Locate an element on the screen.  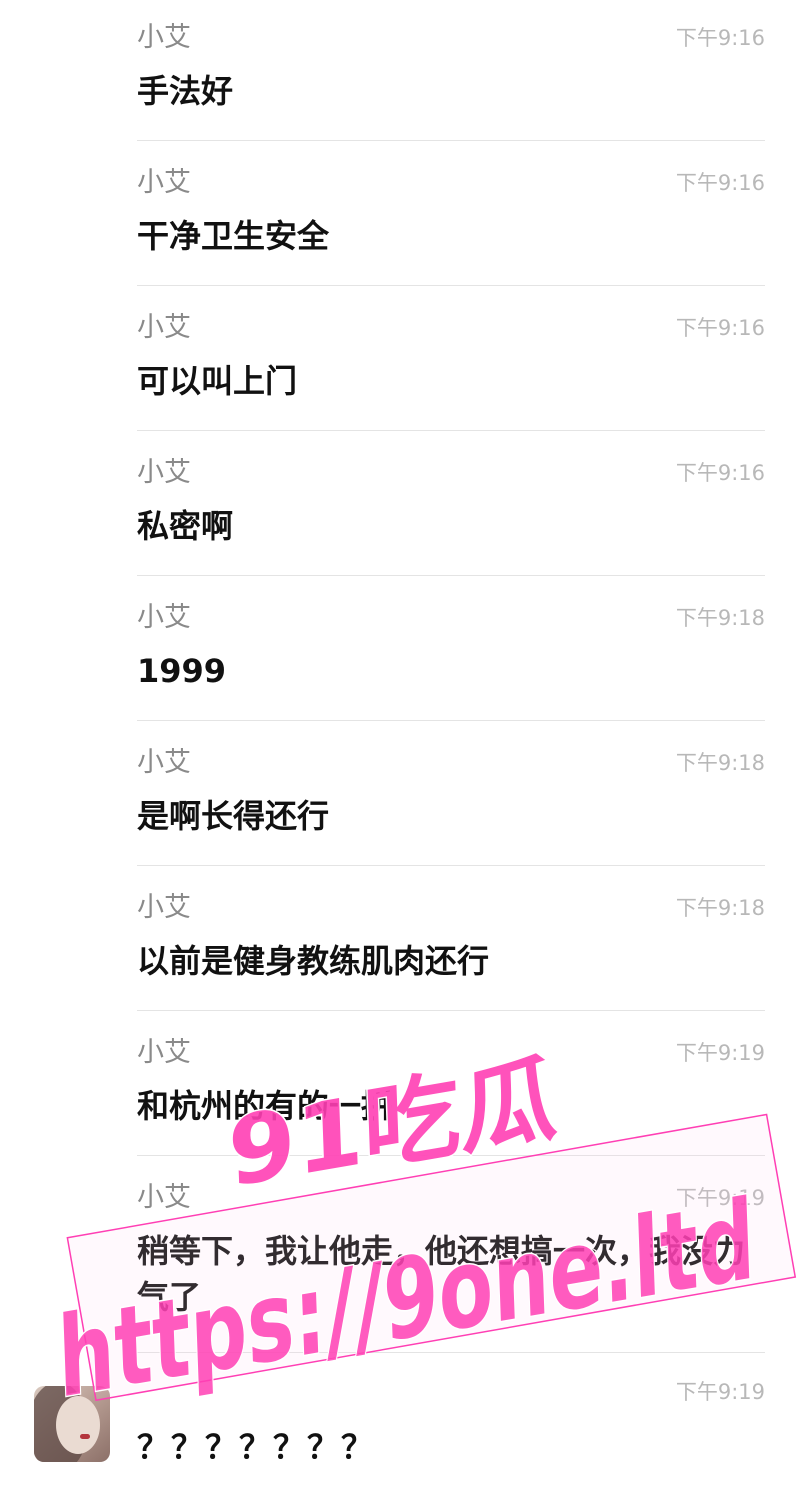
message-item: 下午9:19 ？？？？？？？ is located at coordinates (451, 1421).